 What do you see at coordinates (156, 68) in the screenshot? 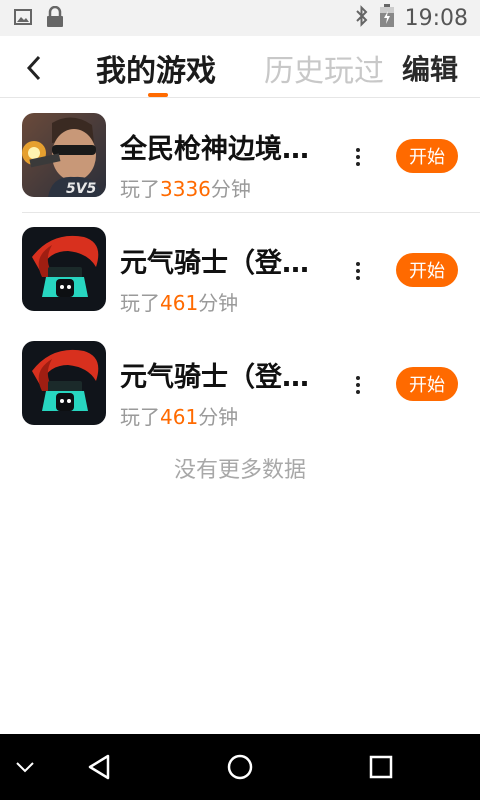
I see `tab-my-games: 我的游戏` at bounding box center [156, 68].